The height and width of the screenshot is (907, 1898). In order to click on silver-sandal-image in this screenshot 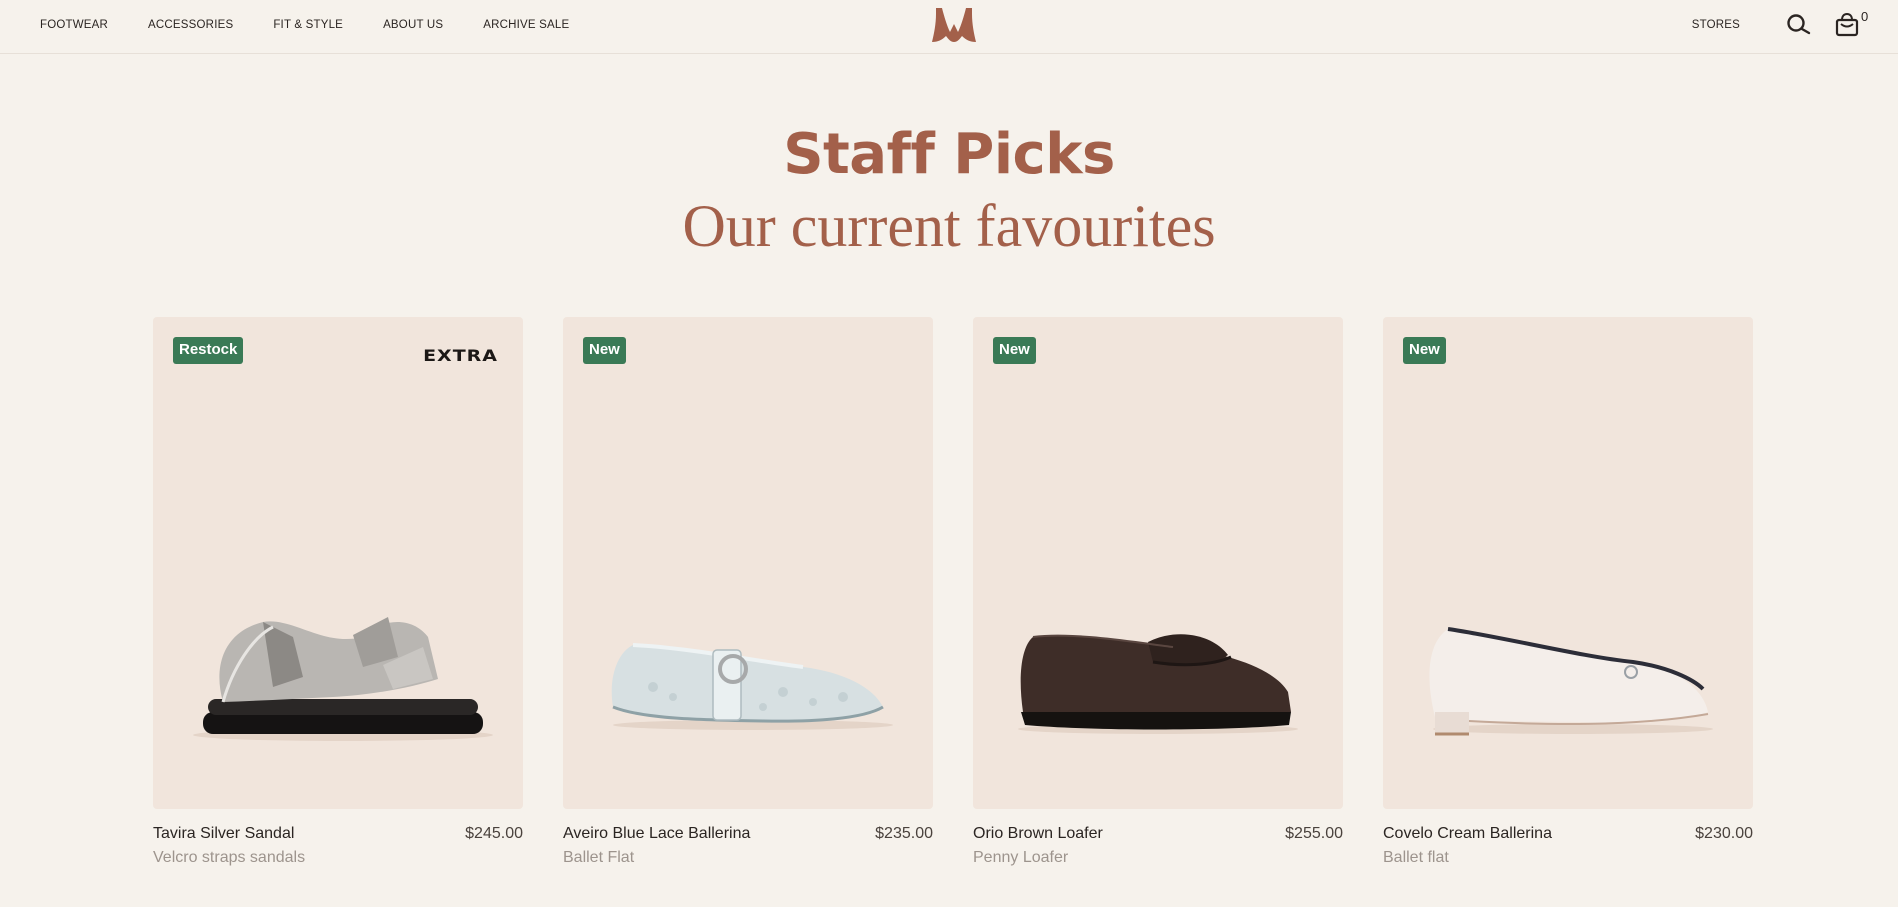, I will do `click(343, 679)`.